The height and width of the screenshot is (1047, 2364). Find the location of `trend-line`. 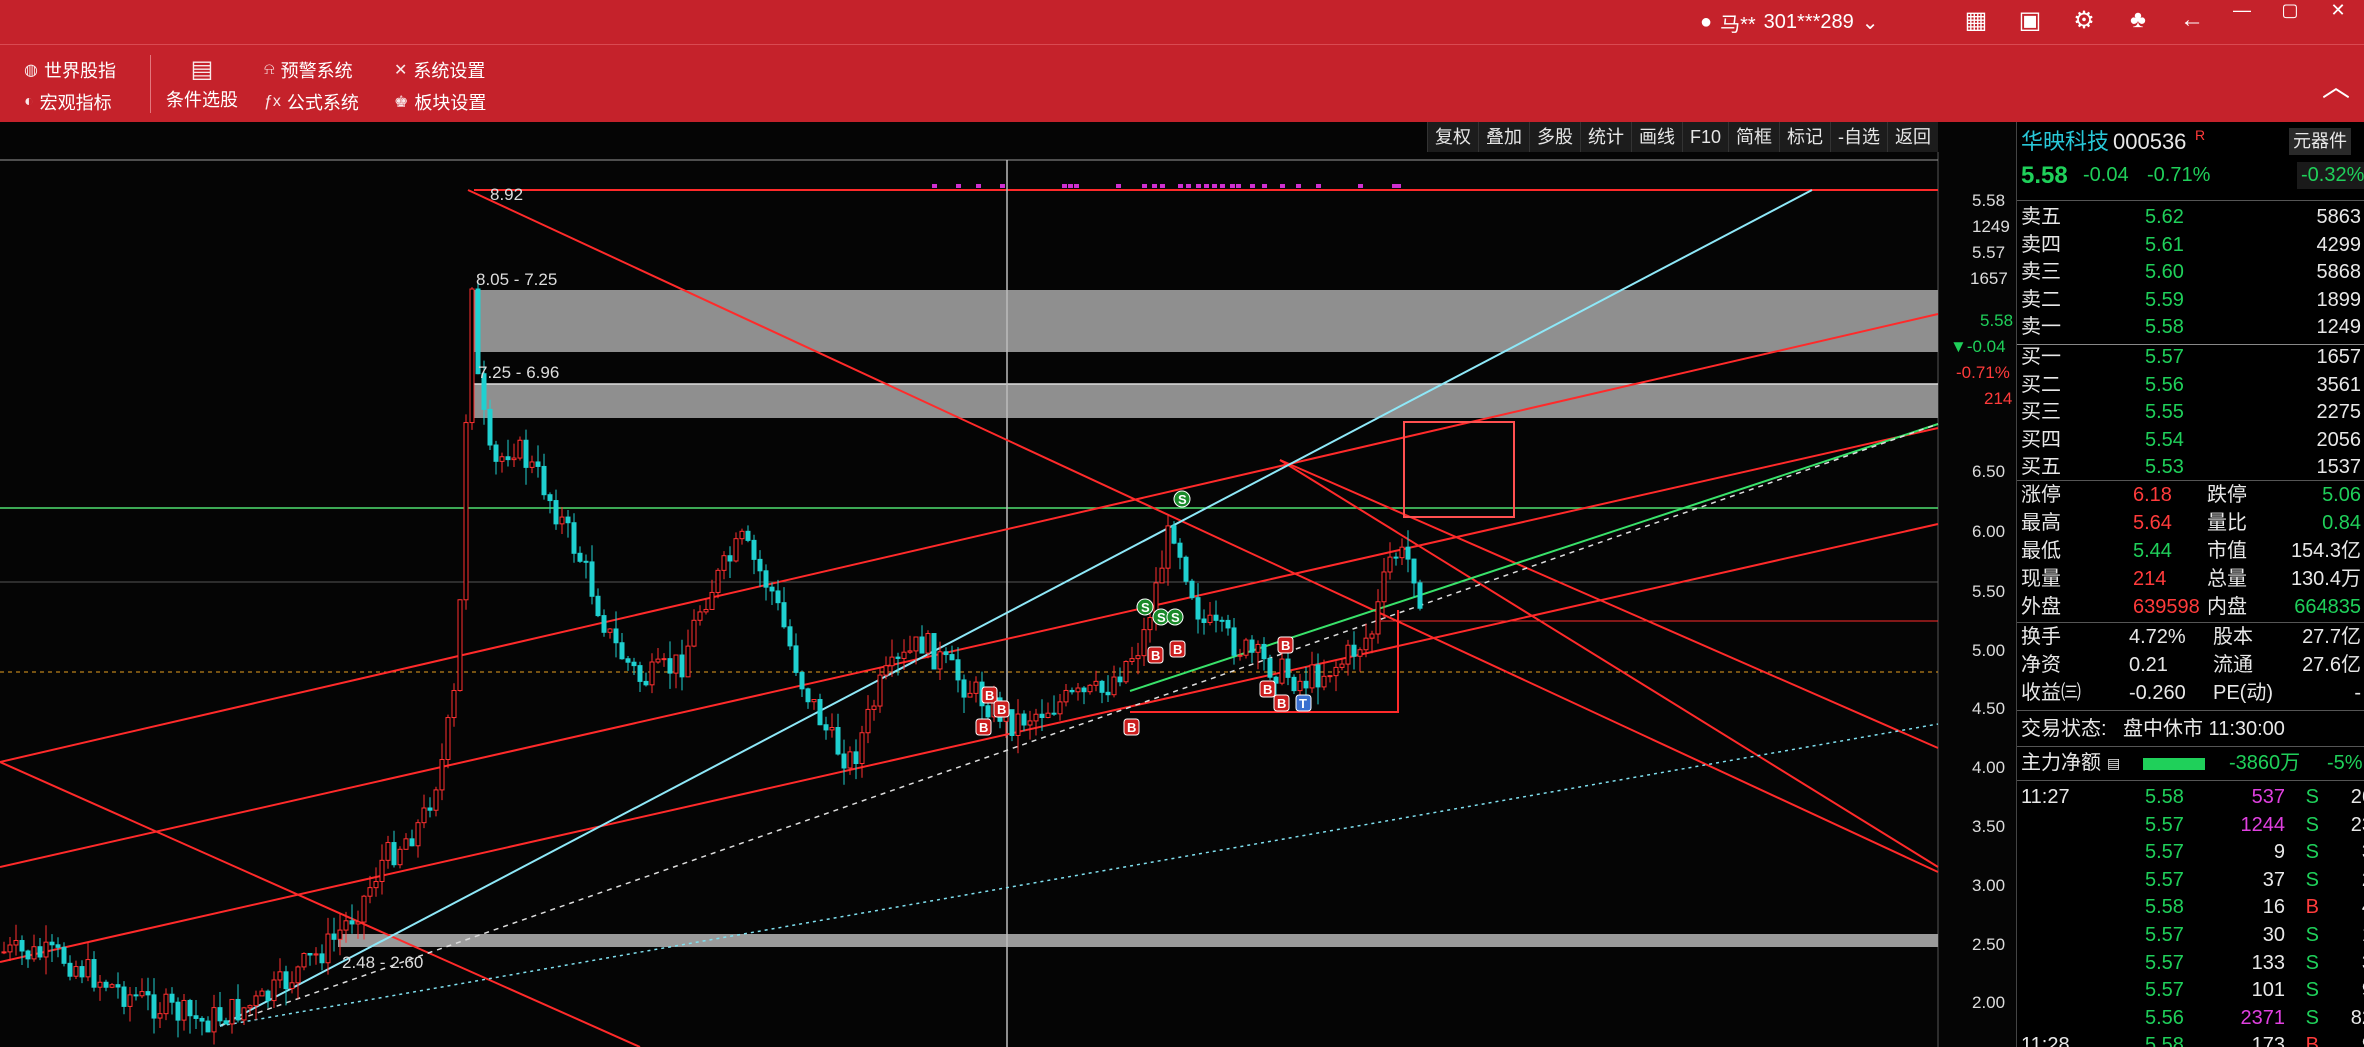

trend-line is located at coordinates (1609, 663).